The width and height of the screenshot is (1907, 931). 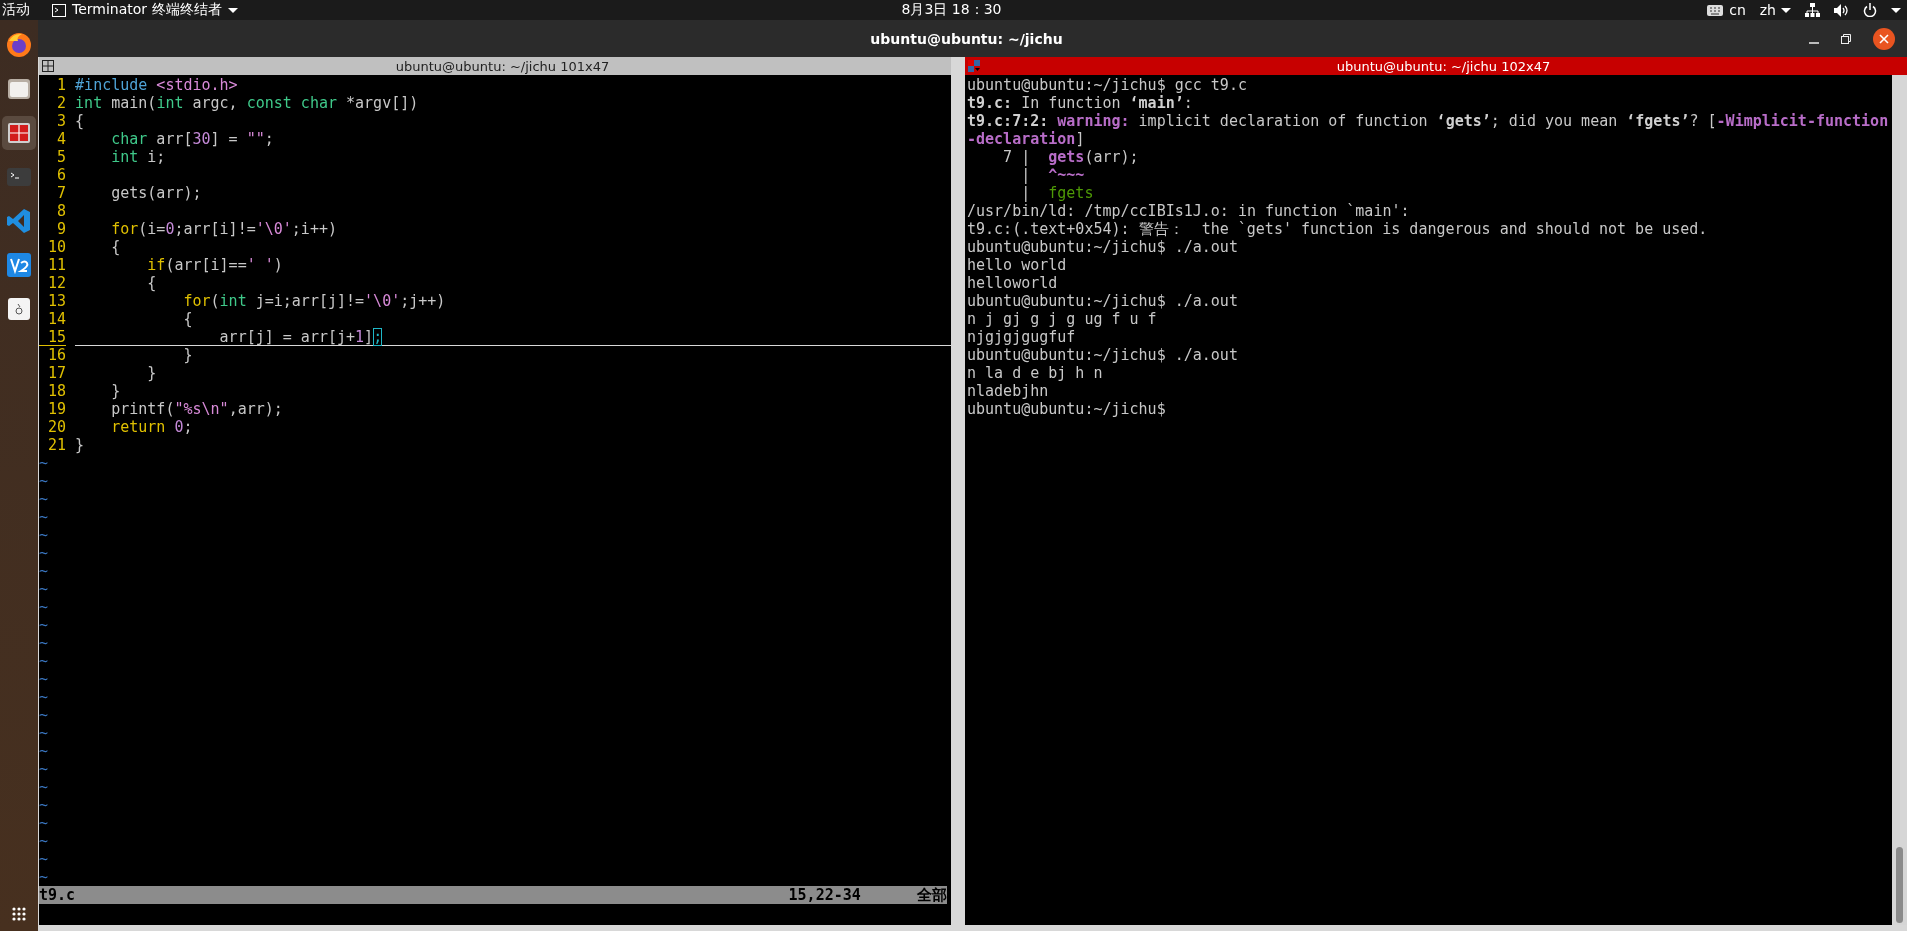 I want to click on line-number: 20, so click(x=57, y=427).